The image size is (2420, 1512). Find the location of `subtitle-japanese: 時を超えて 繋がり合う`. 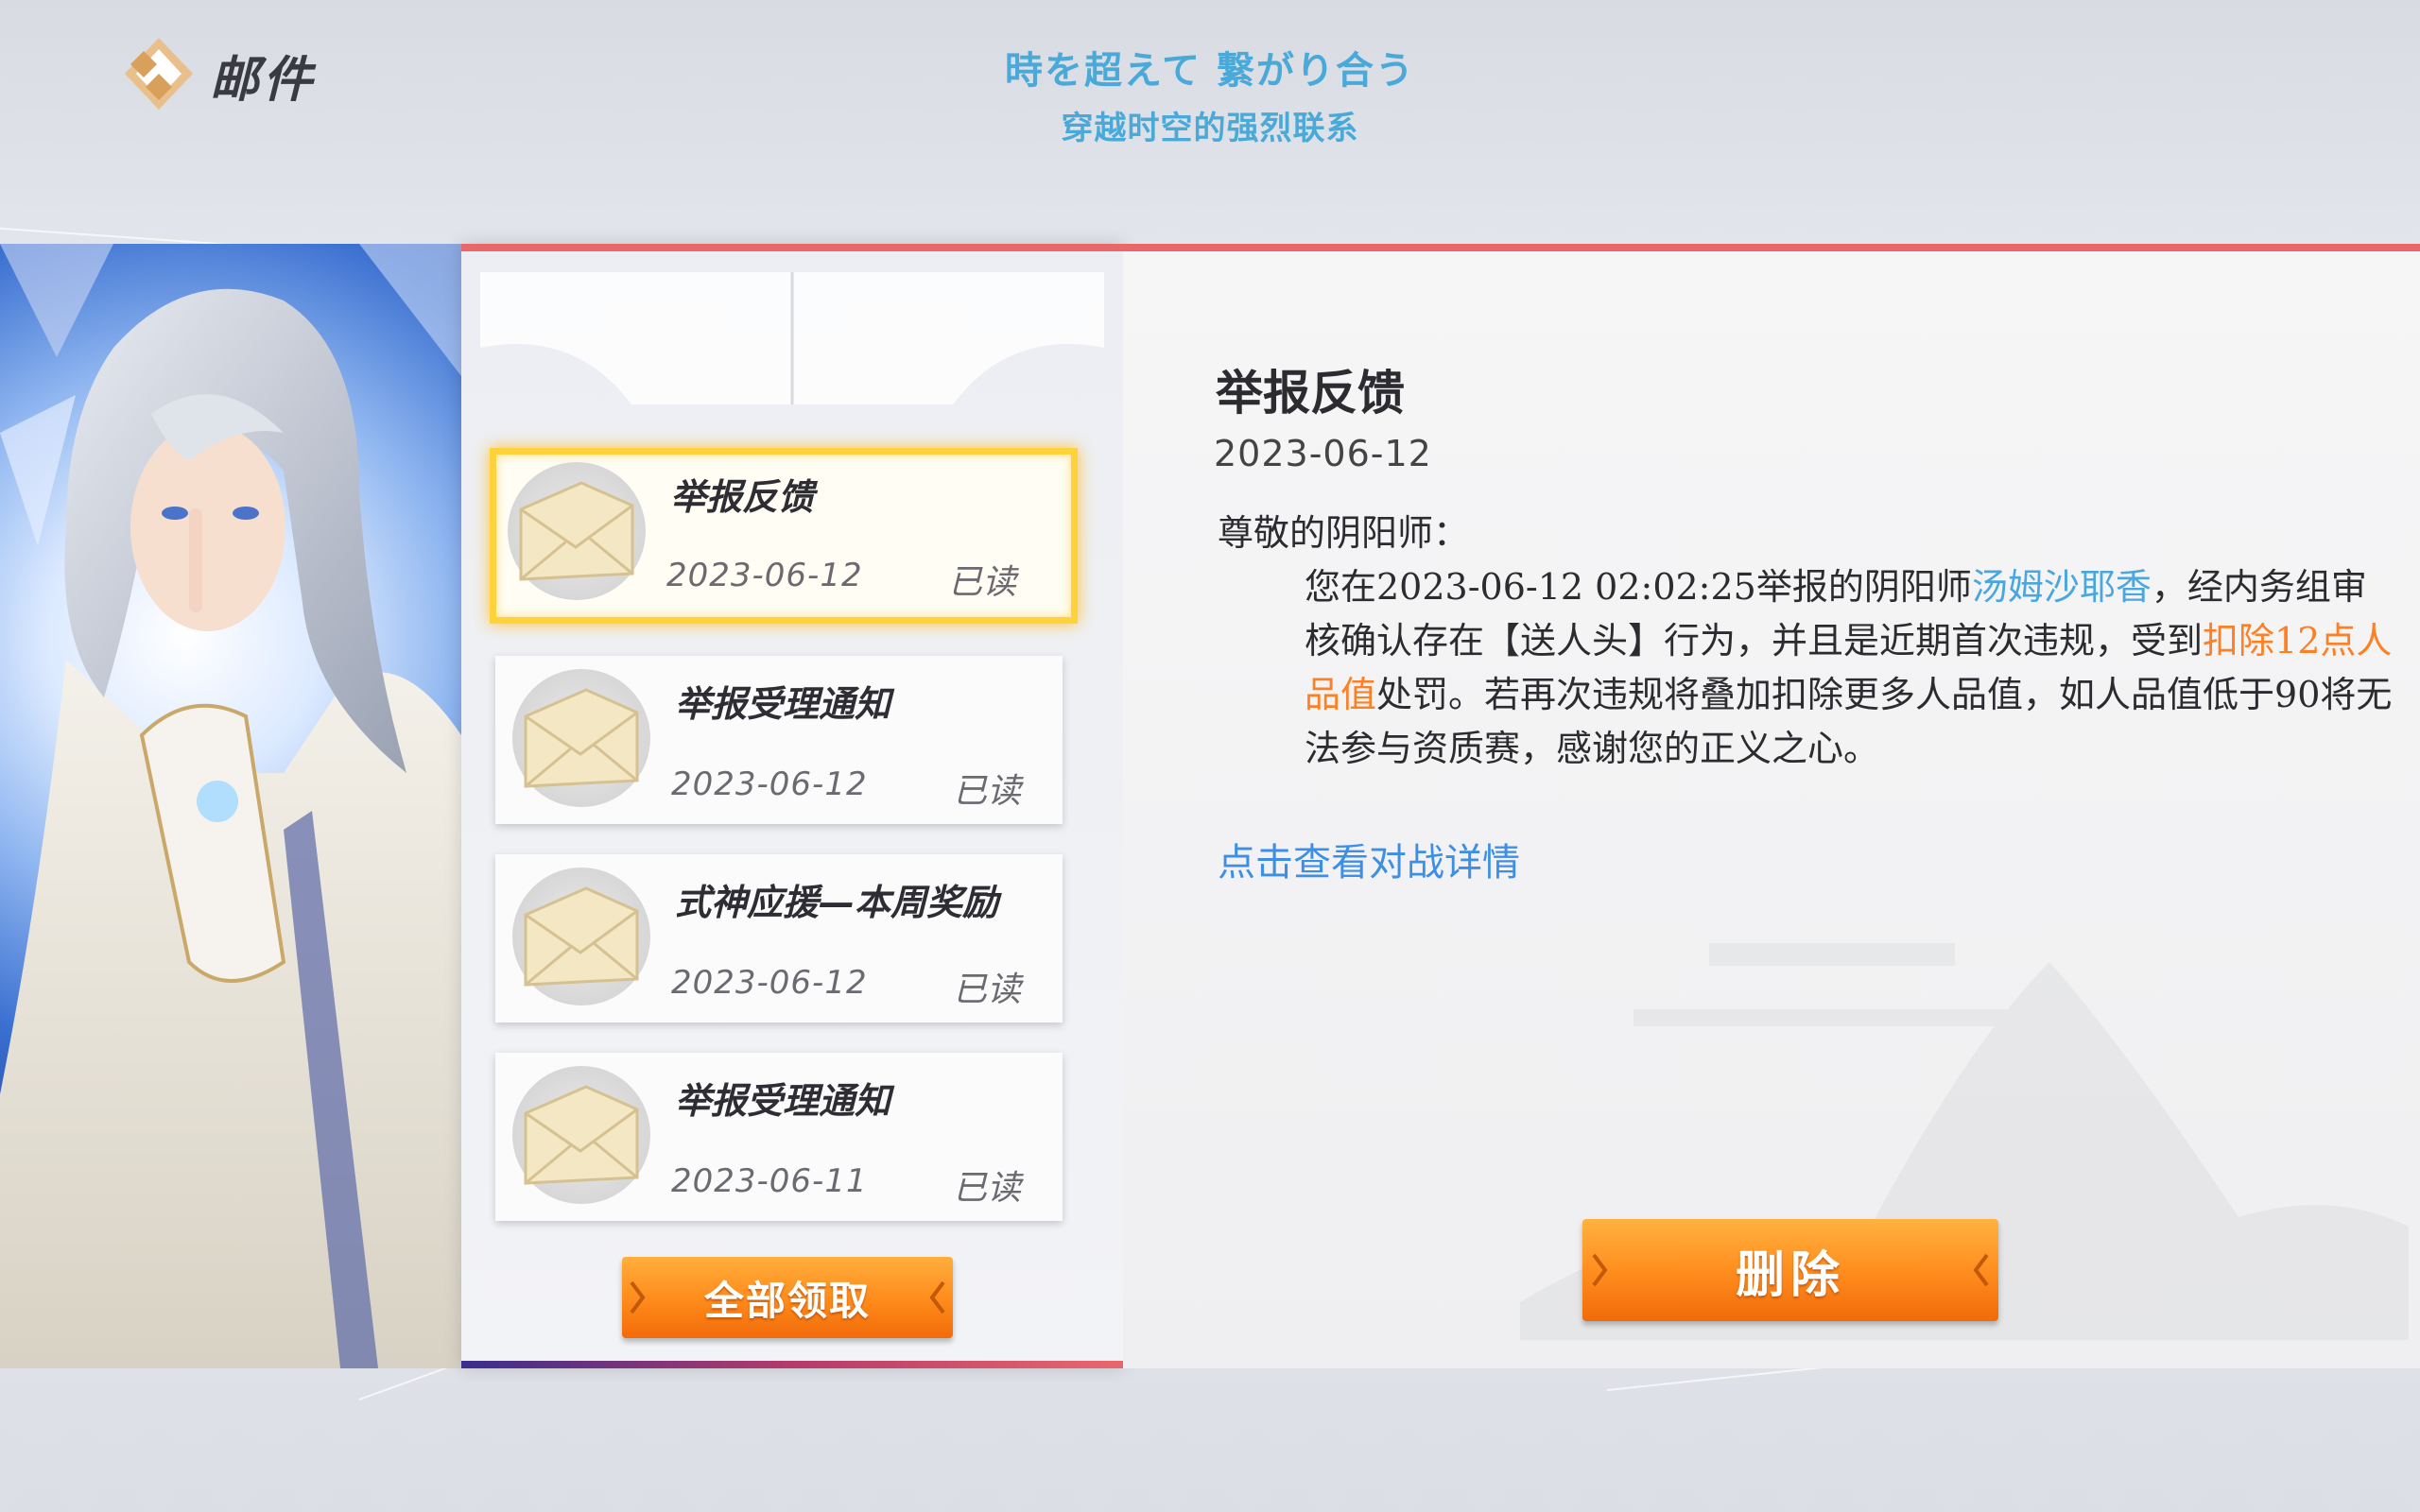

subtitle-japanese: 時を超えて 繋がり合う is located at coordinates (1210, 71).